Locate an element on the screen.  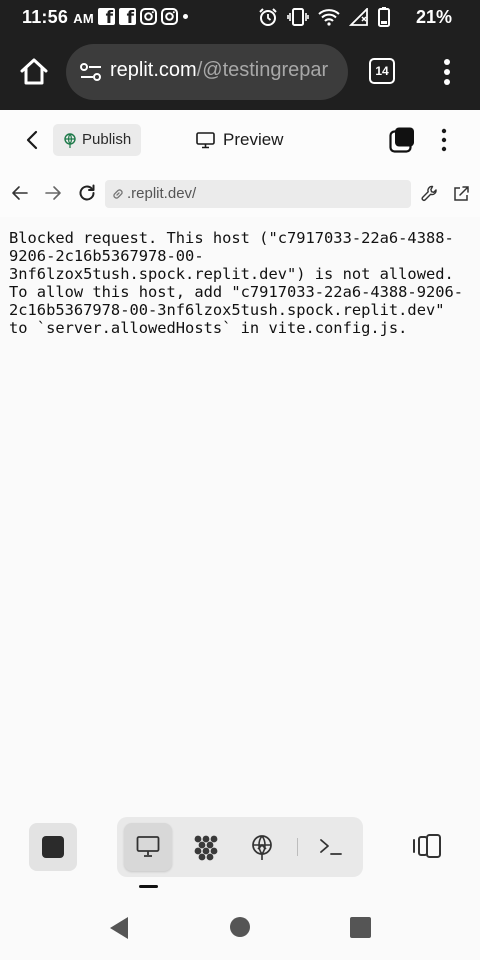
status-time: 11:56 AM is located at coordinates (58, 17).